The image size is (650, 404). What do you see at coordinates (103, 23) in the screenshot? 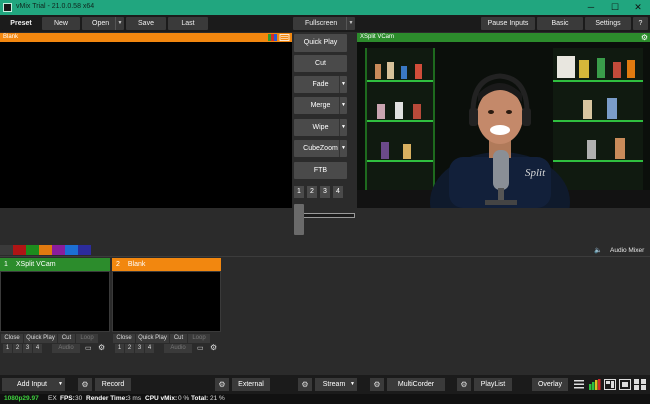
I see `open-button: Open ▼` at bounding box center [103, 23].